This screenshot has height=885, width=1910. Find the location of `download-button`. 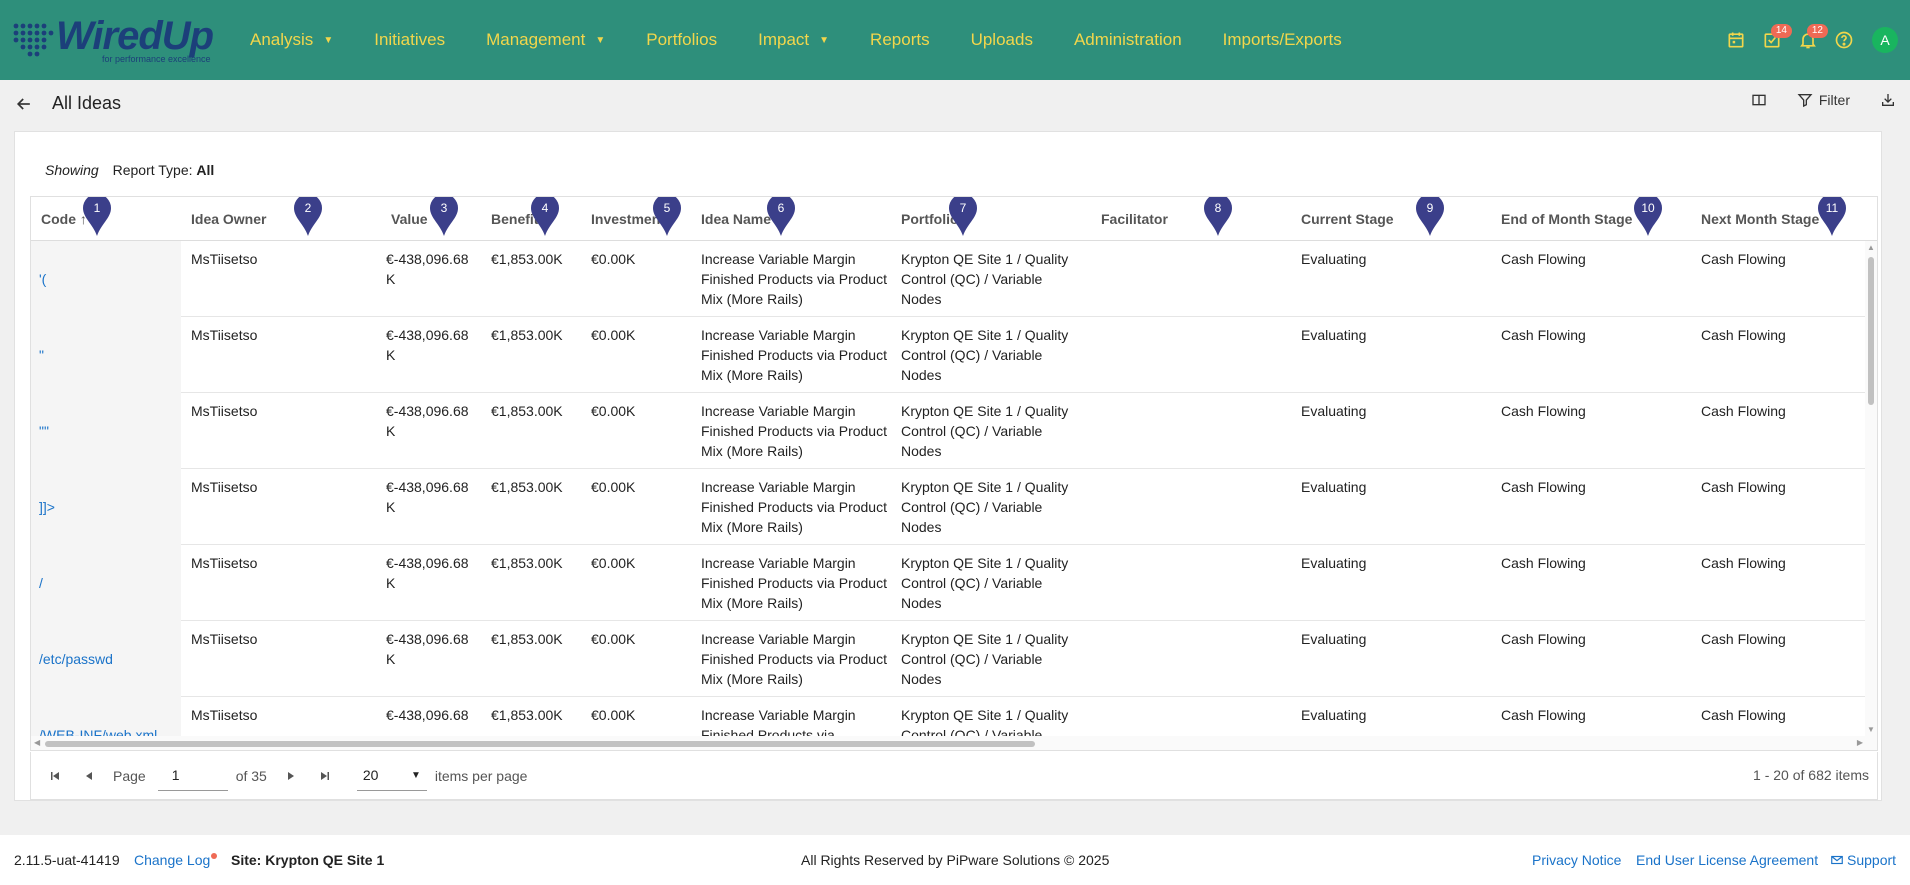

download-button is located at coordinates (1888, 100).